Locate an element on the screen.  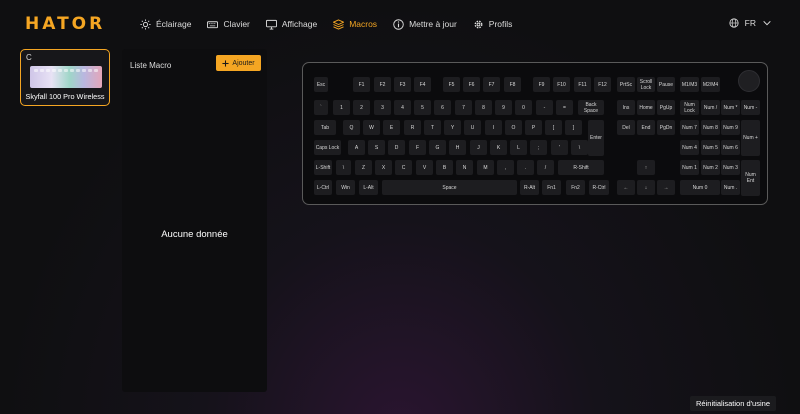
key-f4: F4 is located at coordinates (422, 84).